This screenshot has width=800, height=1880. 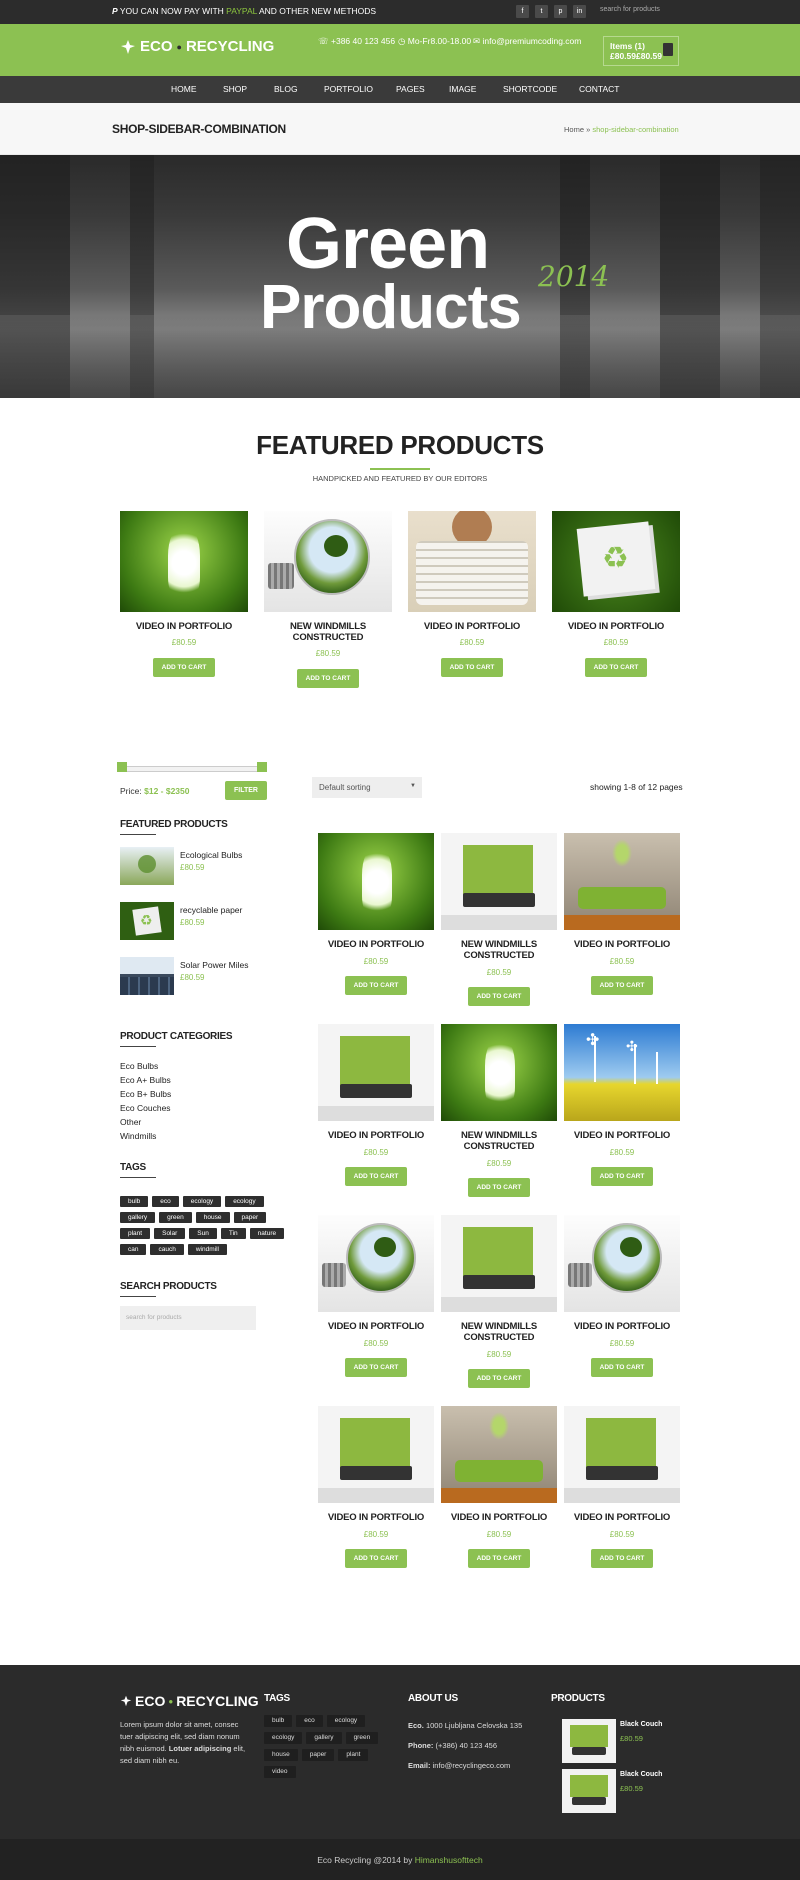 I want to click on price-slider-min-handle, so click(x=122, y=767).